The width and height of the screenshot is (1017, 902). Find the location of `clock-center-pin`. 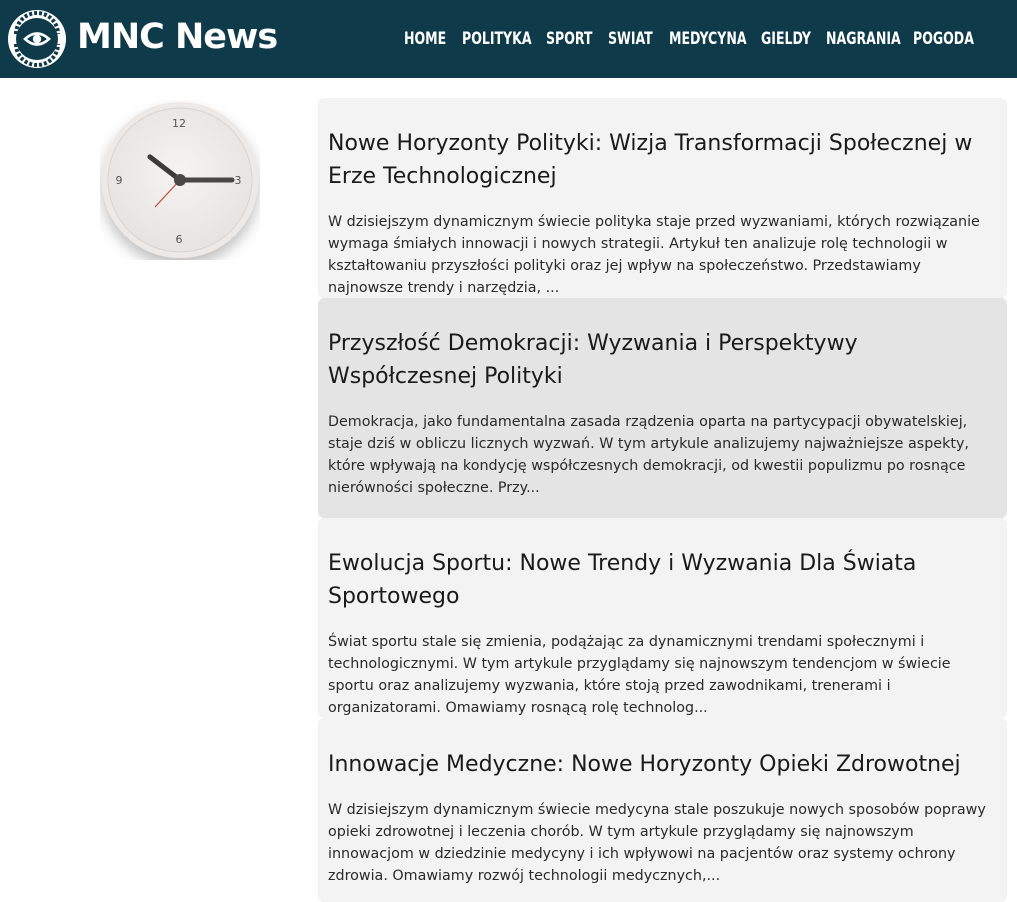

clock-center-pin is located at coordinates (180, 180).